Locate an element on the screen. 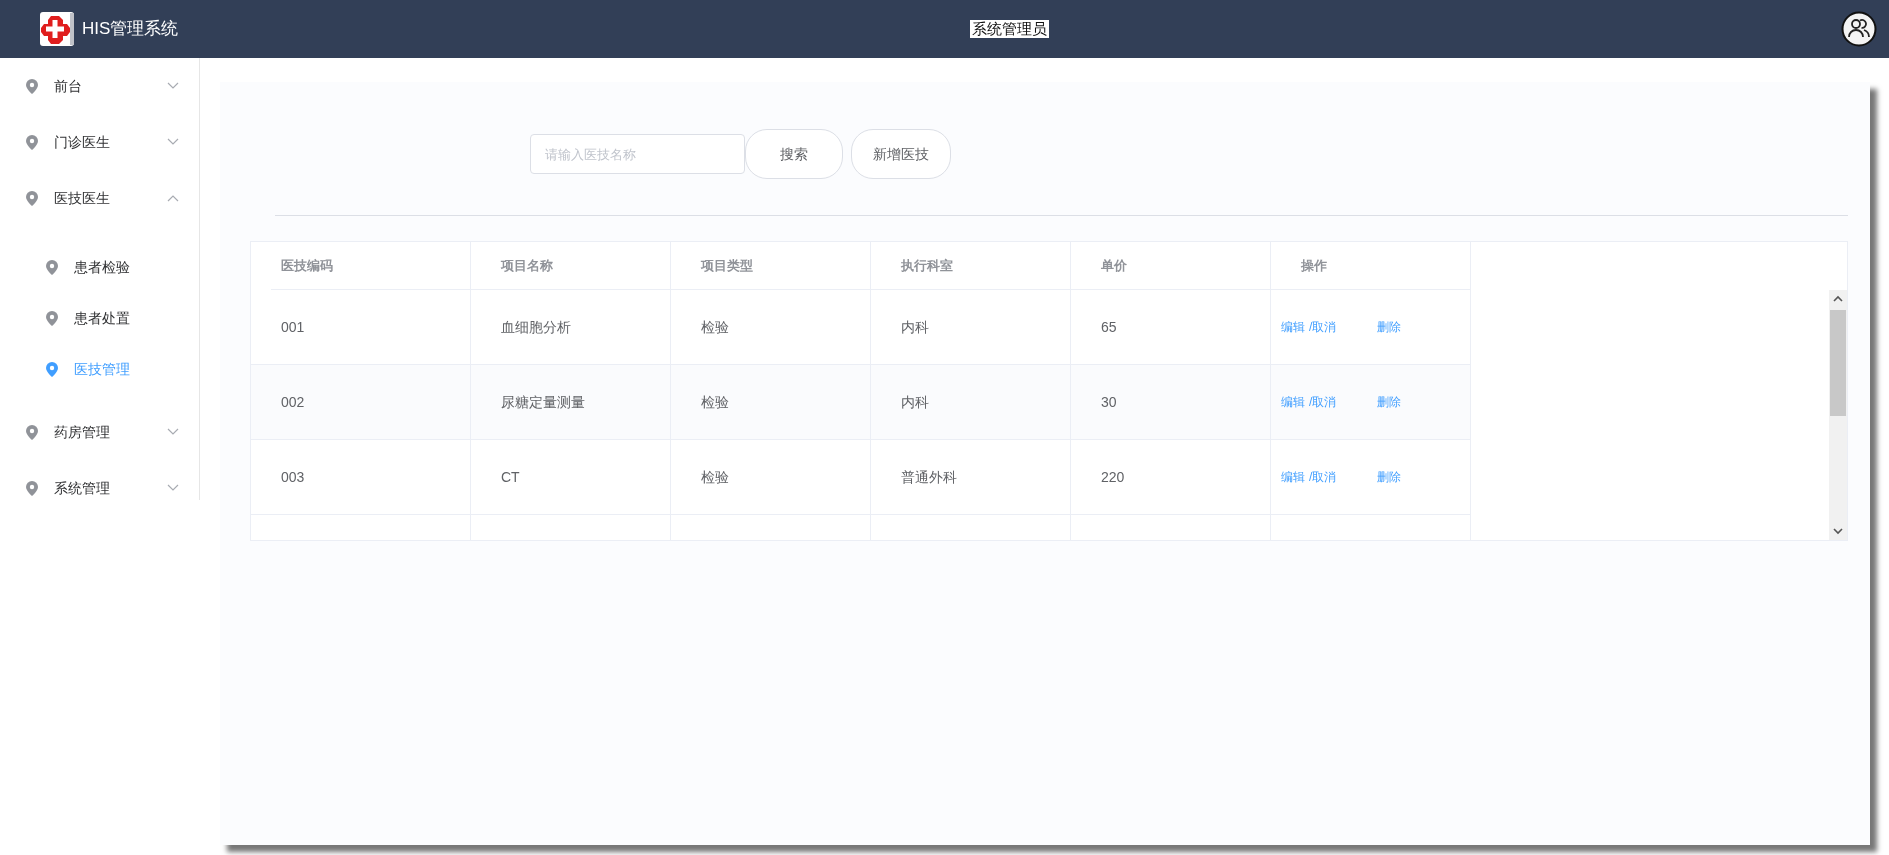  scroll-down-icon is located at coordinates (1838, 531).